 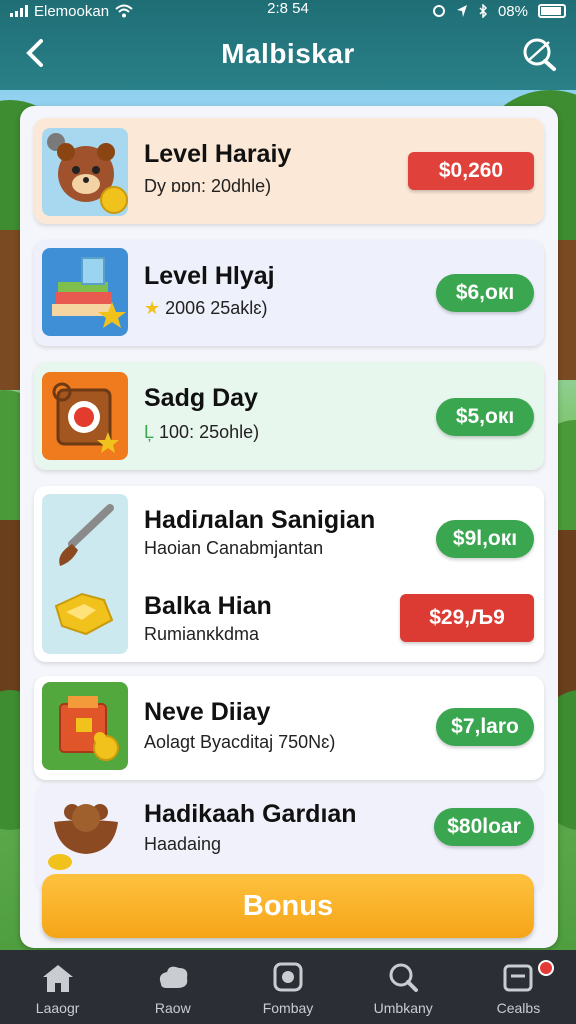 What do you see at coordinates (216, 308) in the screenshot?
I see `item-subtitle-text: 2006 25aklɛ)` at bounding box center [216, 308].